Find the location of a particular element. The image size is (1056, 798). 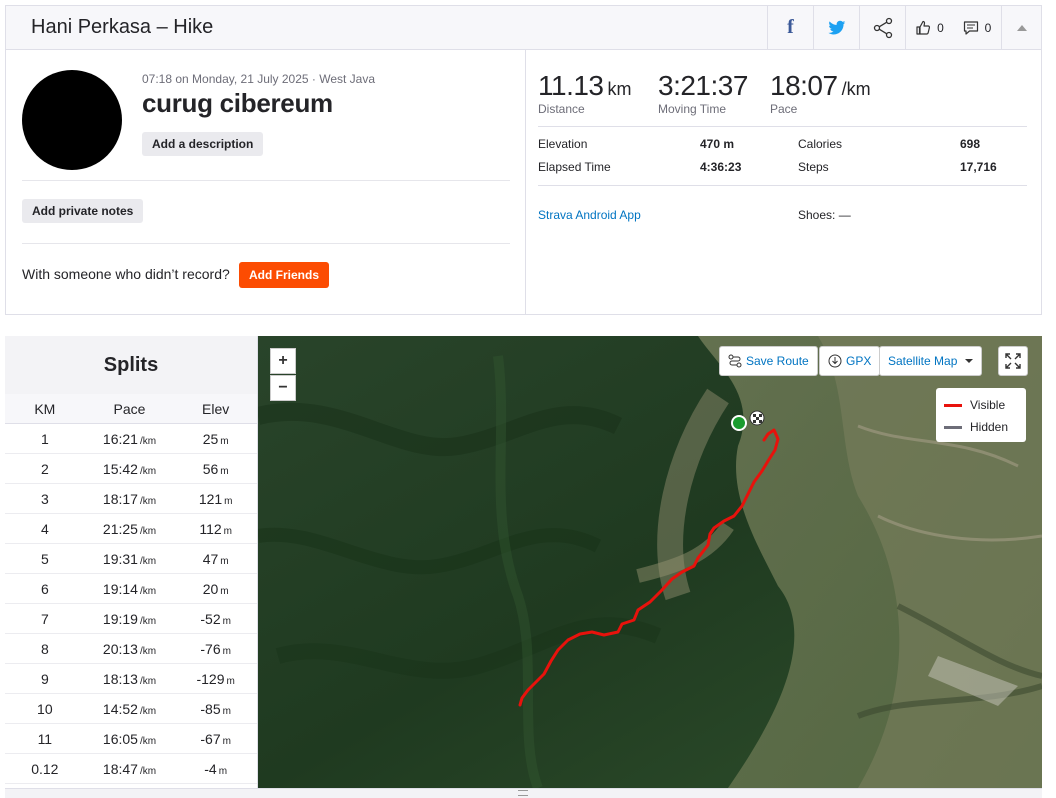

split-elev-value: 56 is located at coordinates (210, 468).